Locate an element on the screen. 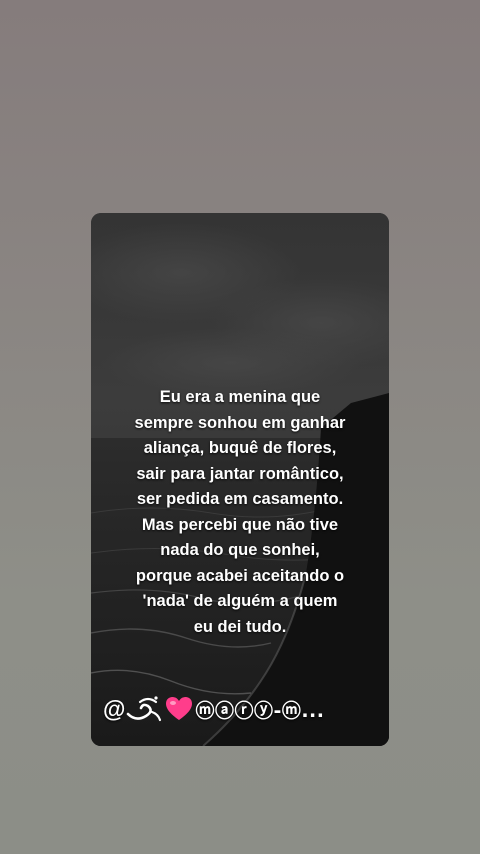  quote-line: sair para jantar romântico, is located at coordinates (240, 473).